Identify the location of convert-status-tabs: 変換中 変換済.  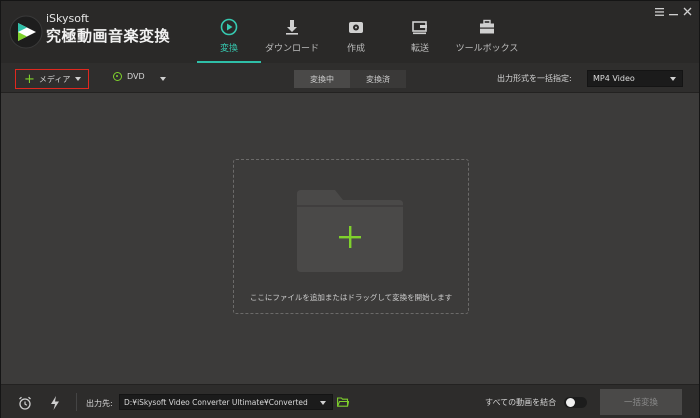
(350, 79).